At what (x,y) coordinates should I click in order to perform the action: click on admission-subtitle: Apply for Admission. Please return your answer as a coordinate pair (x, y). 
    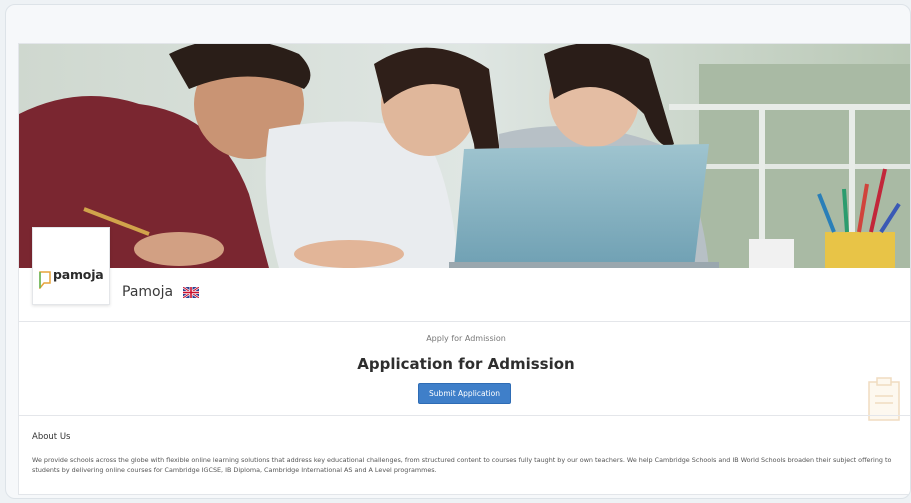
    Looking at the image, I should click on (466, 338).